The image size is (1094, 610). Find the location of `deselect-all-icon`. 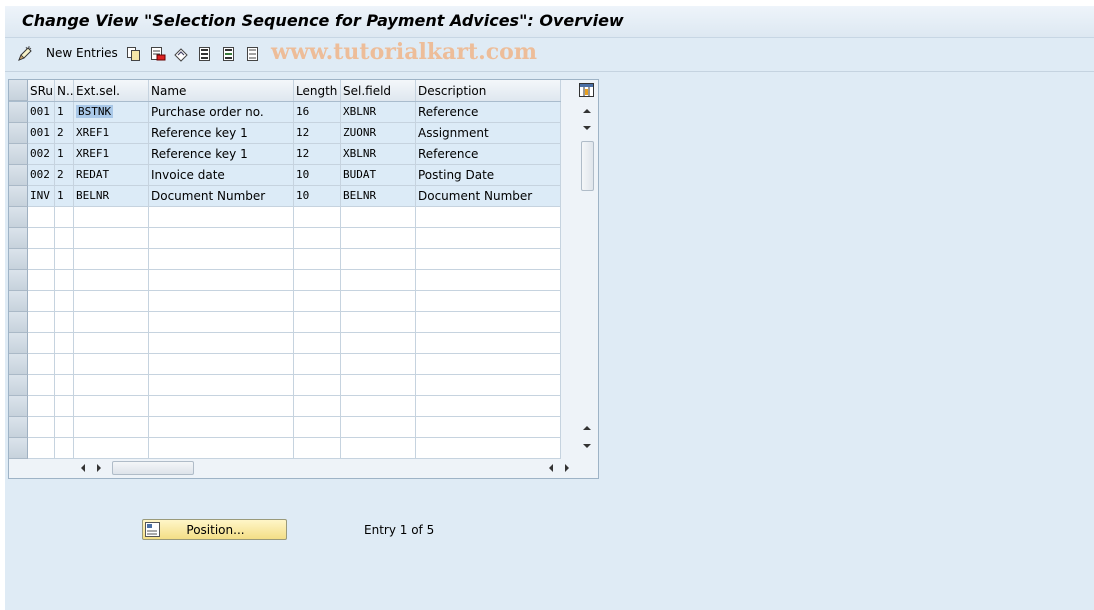

deselect-all-icon is located at coordinates (253, 54).